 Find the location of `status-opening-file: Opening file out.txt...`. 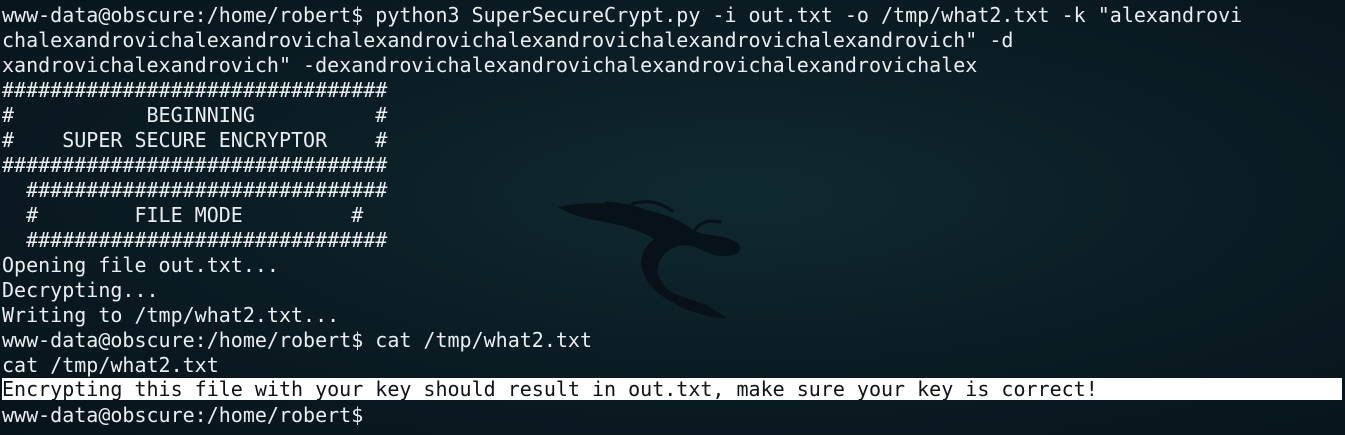

status-opening-file: Opening file out.txt... is located at coordinates (140, 265).